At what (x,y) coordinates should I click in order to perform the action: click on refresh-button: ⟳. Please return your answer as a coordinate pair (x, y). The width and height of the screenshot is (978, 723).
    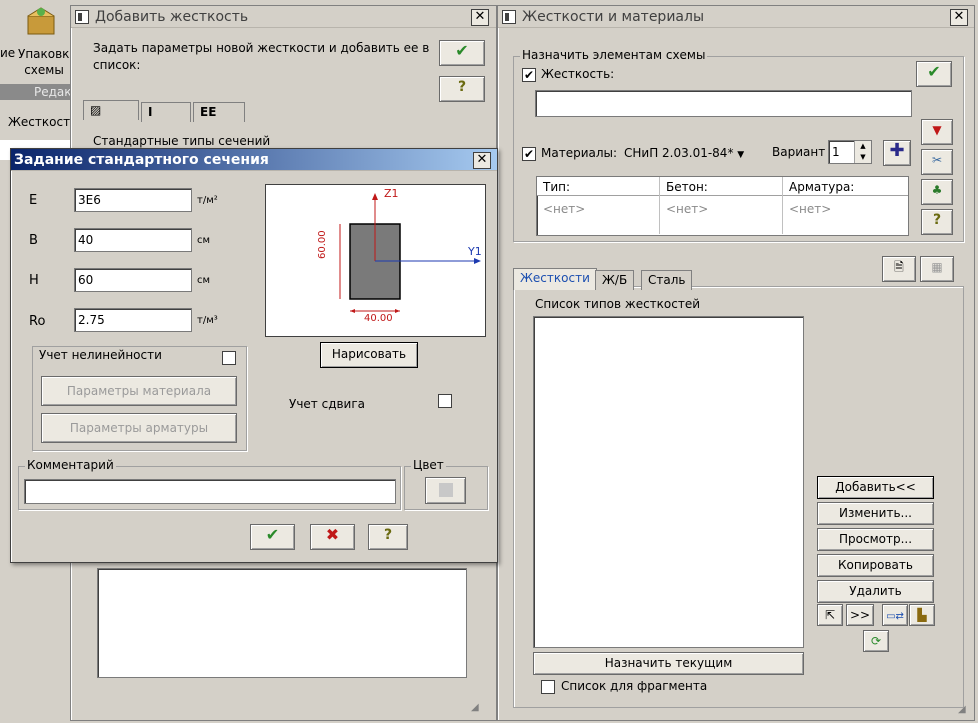
    Looking at the image, I should click on (876, 641).